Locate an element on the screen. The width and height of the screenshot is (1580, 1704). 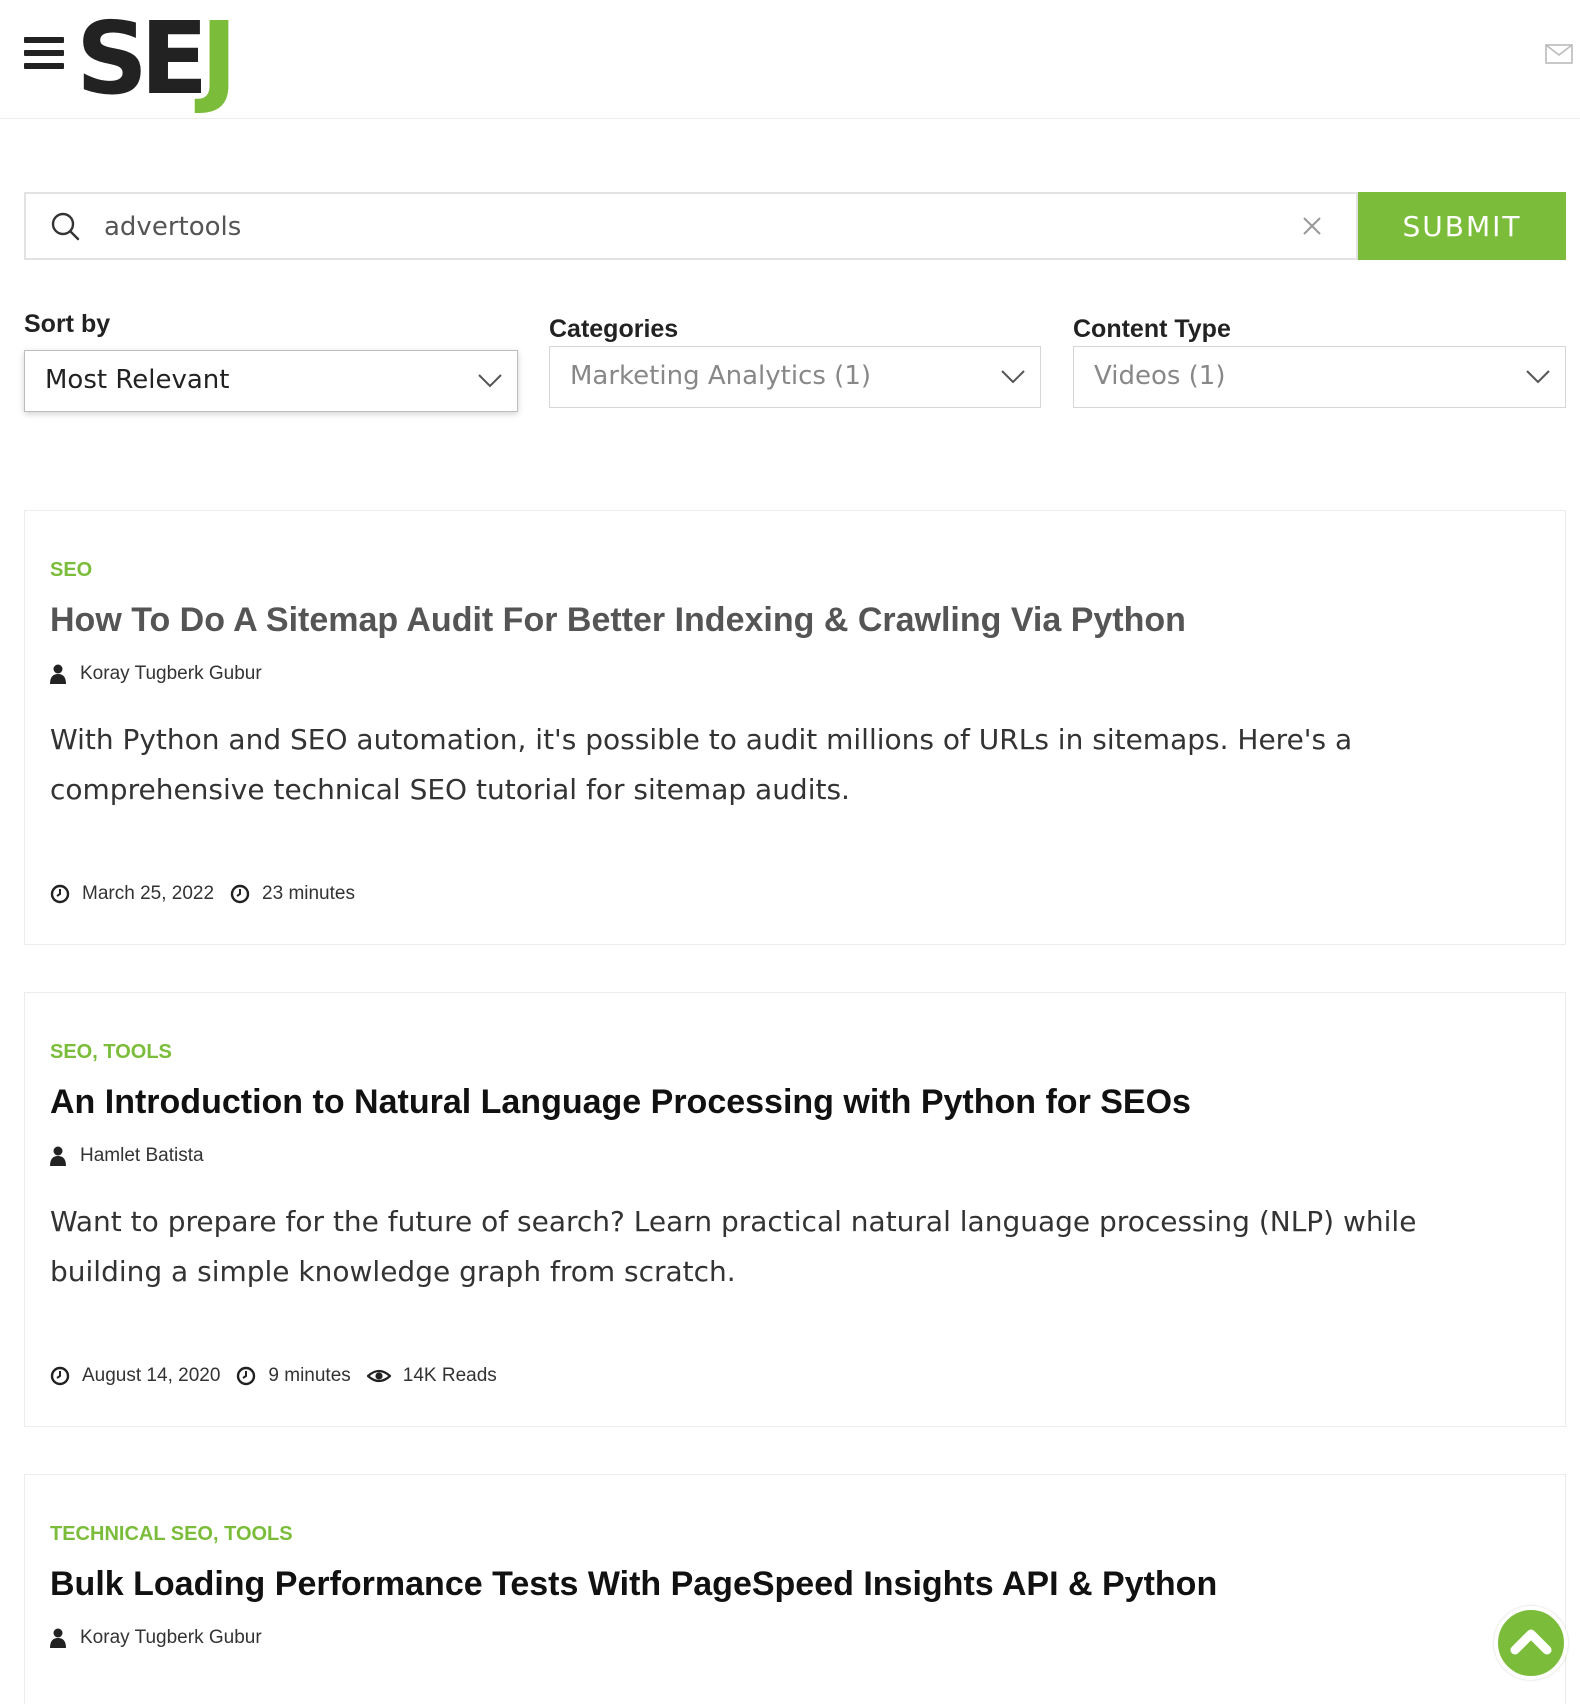
result-read-time: 9 minutes is located at coordinates (309, 1375).